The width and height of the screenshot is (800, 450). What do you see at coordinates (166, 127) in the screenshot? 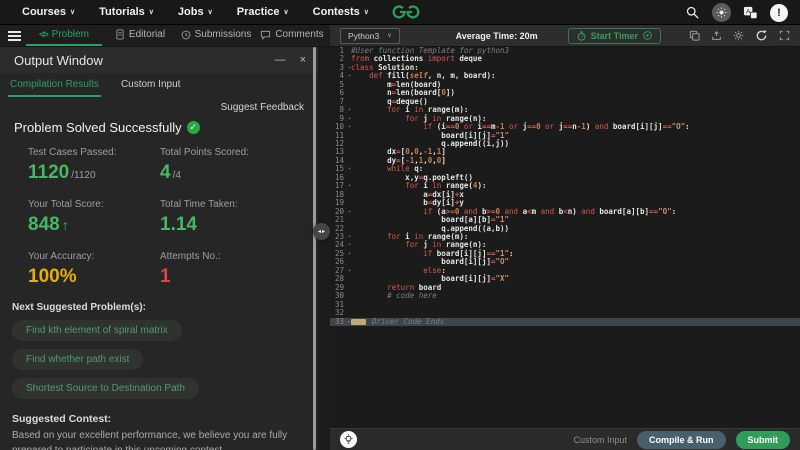
I see `solved-status: Problem Solved Successfully ✓` at bounding box center [166, 127].